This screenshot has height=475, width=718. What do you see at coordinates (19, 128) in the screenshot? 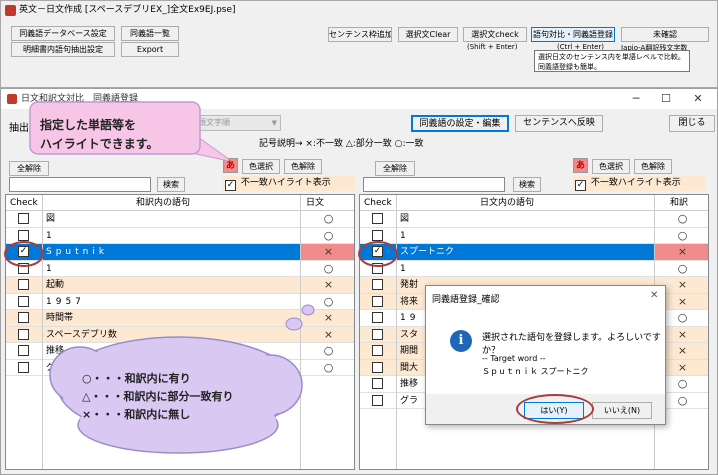
I see `extract-label: 抽出` at bounding box center [19, 128].